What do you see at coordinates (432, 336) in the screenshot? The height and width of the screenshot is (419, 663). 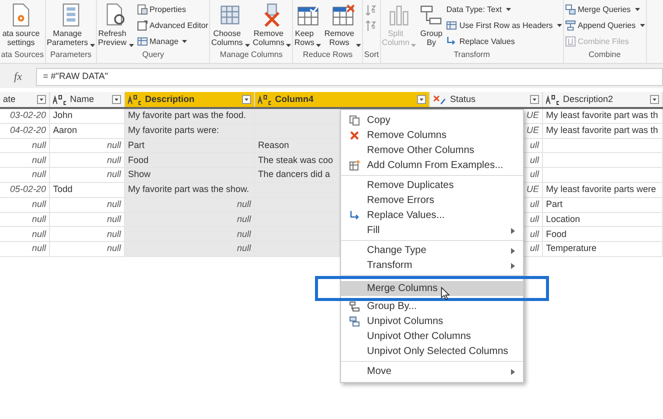 I see `menu-item: Unpivot Other Columns` at bounding box center [432, 336].